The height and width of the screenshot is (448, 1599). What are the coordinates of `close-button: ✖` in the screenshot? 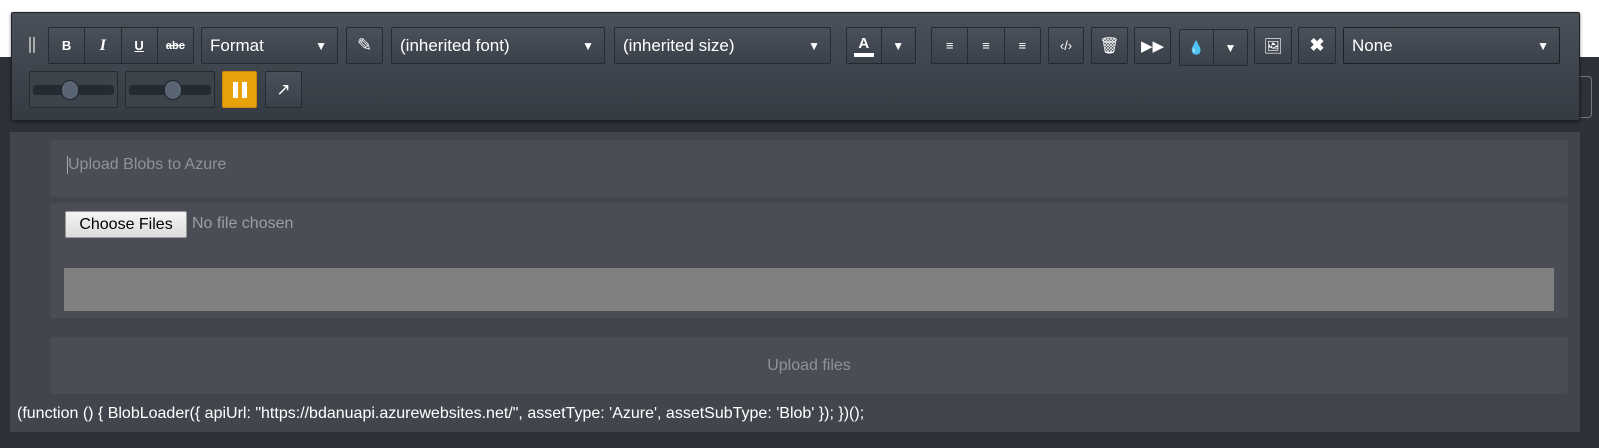 It's located at (1317, 45).